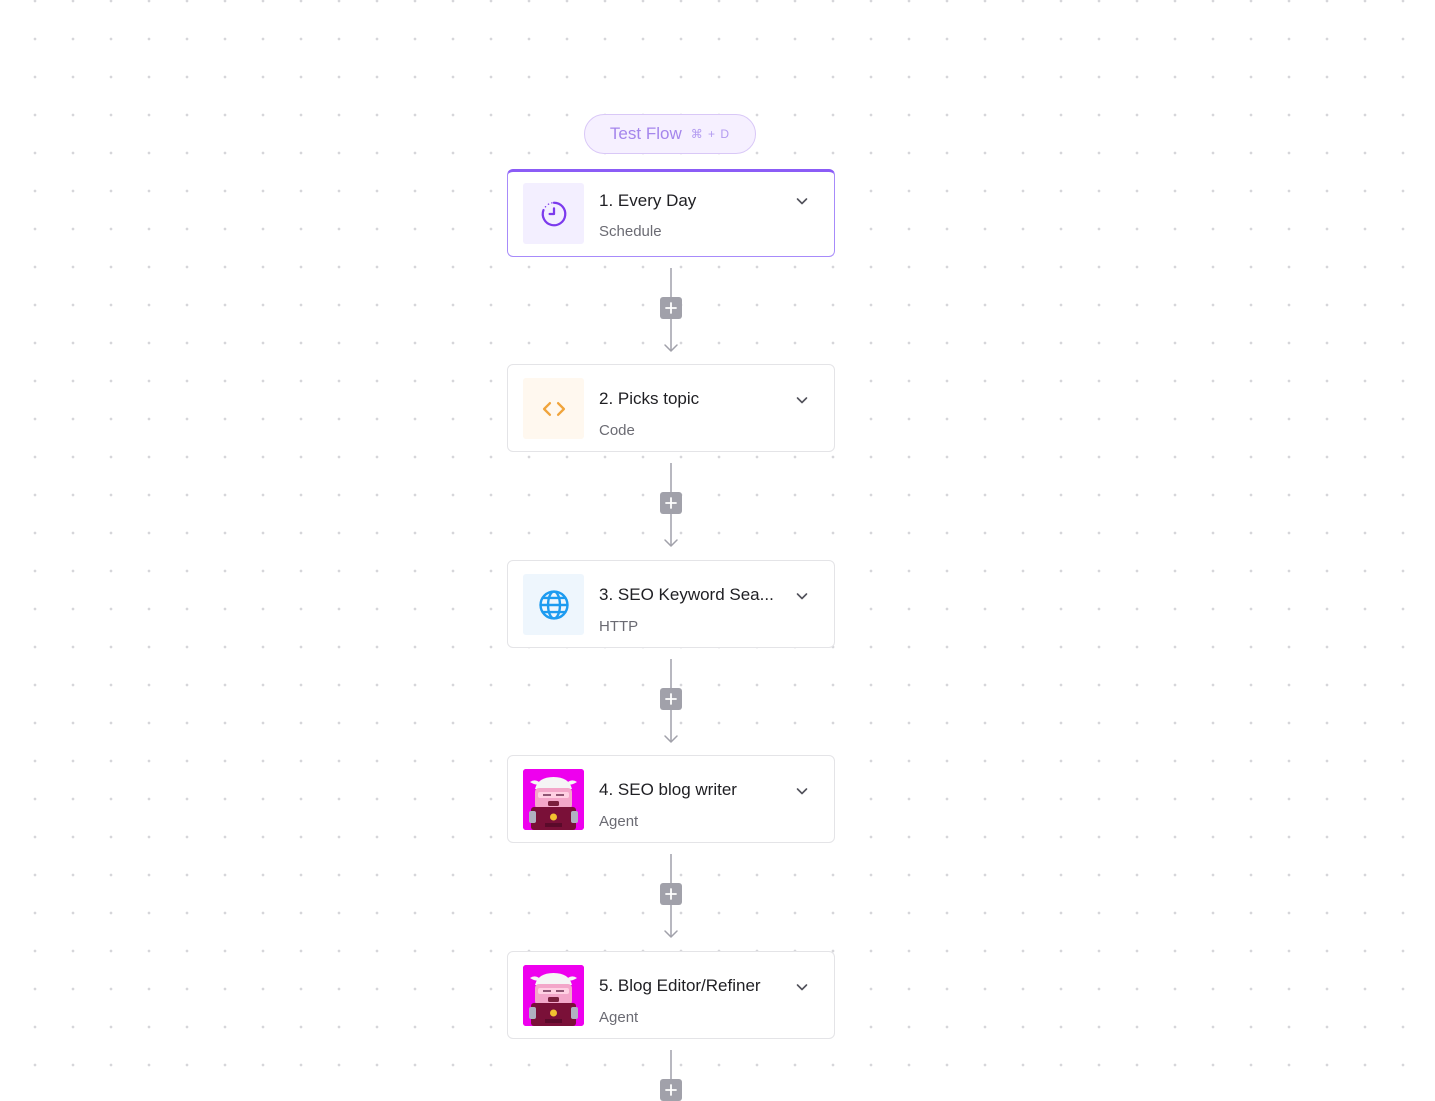 This screenshot has height=1101, width=1435. Describe the element at coordinates (680, 985) in the screenshot. I see `step-title: 5. Blog Editor/Refiner` at that location.